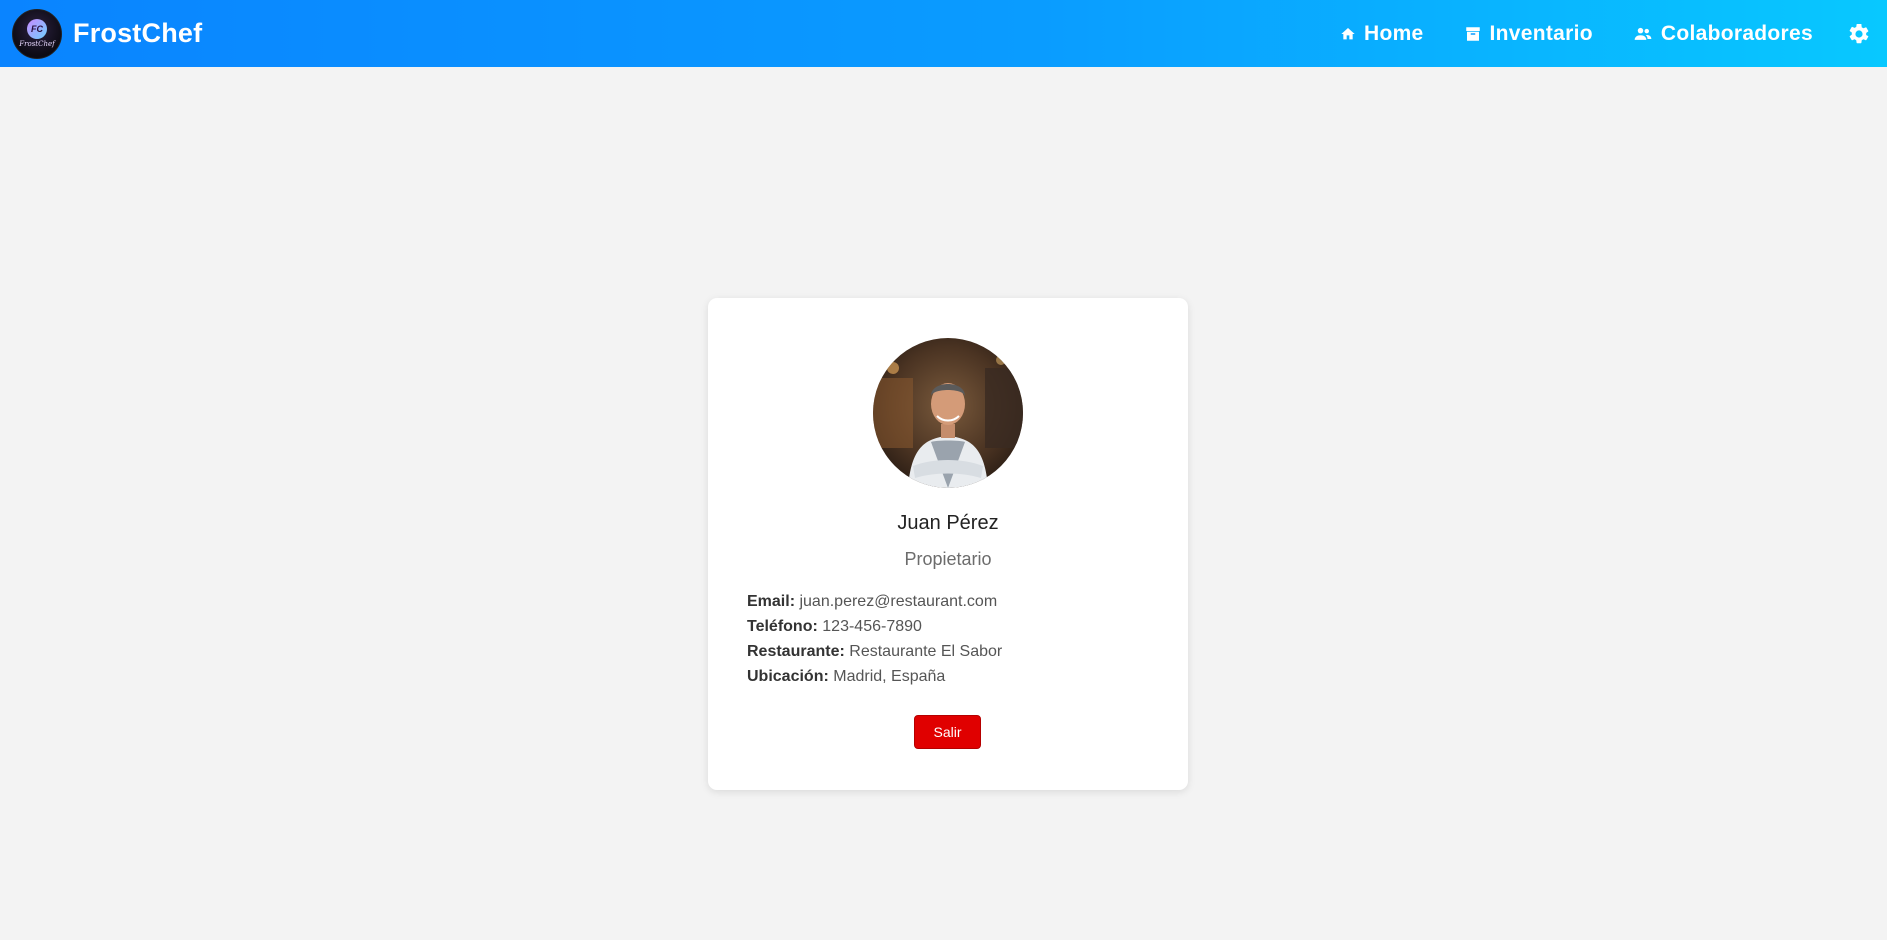 The image size is (1887, 940). I want to click on nav-inventario-link: Inventario, so click(1528, 34).